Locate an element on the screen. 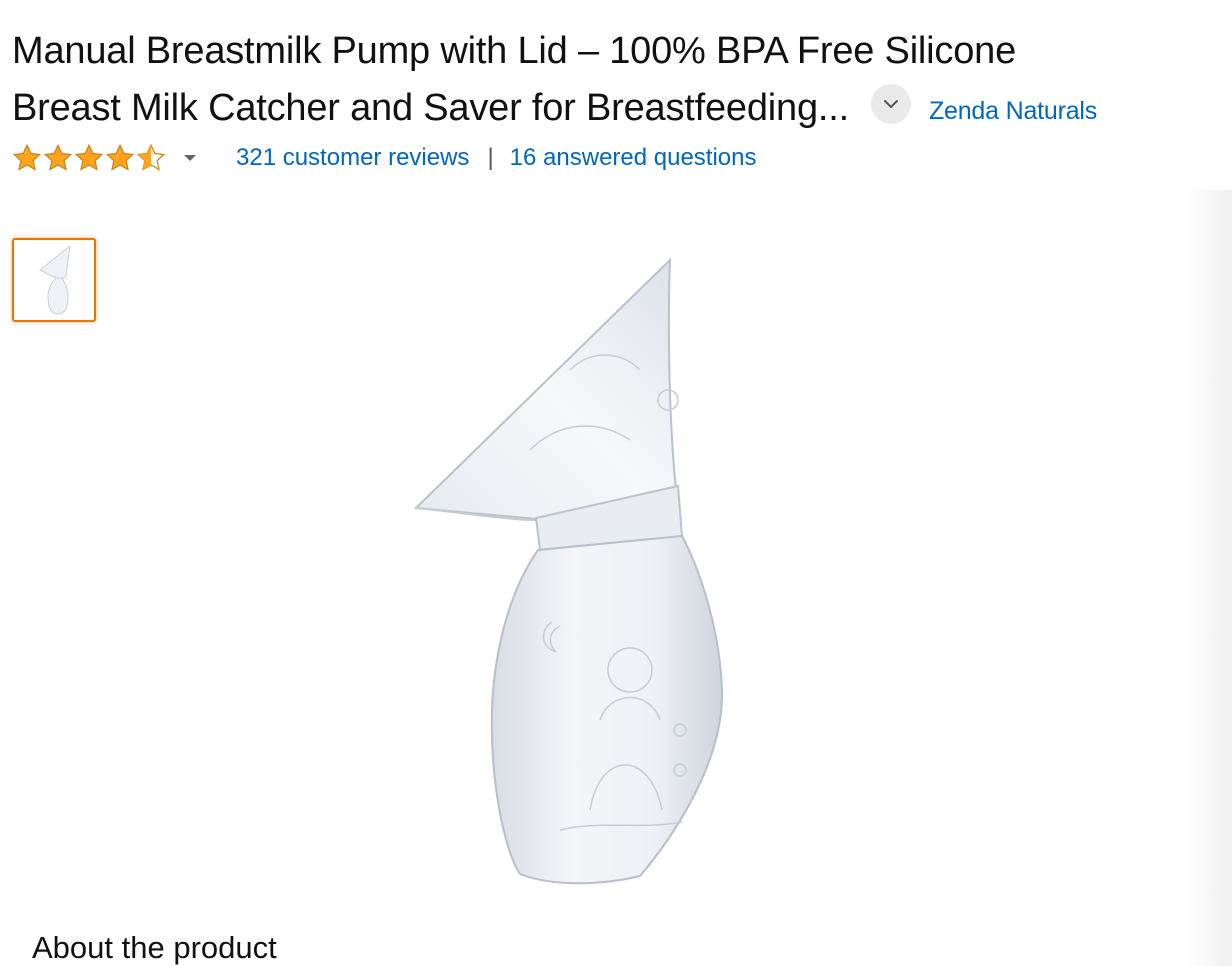 The image size is (1232, 966). expand-title-button is located at coordinates (890, 104).